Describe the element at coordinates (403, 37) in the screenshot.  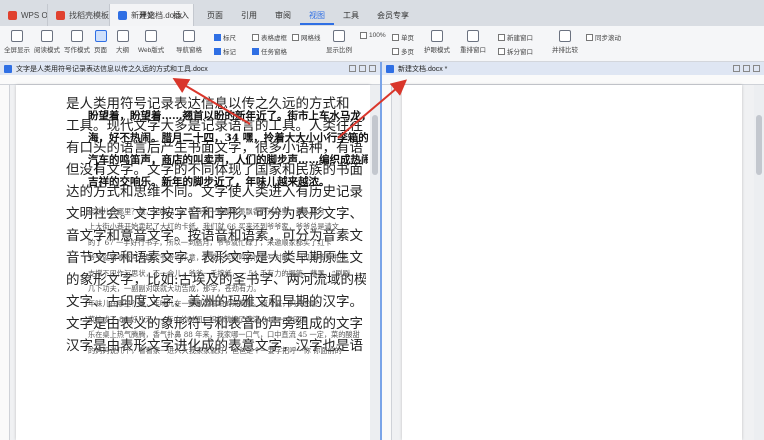
I see `single-page-button: 单页` at that location.